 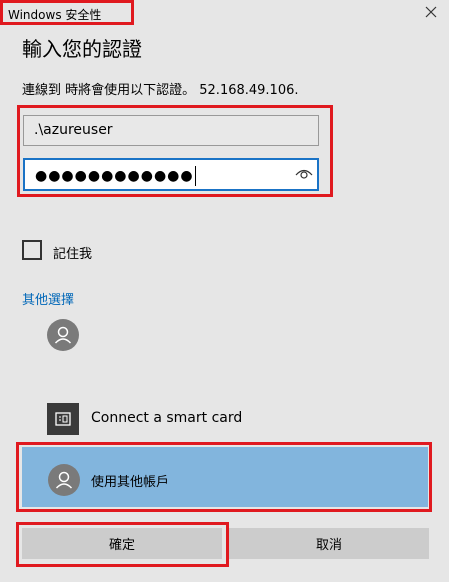 I want to click on highlight-box-other-account, so click(x=224, y=477).